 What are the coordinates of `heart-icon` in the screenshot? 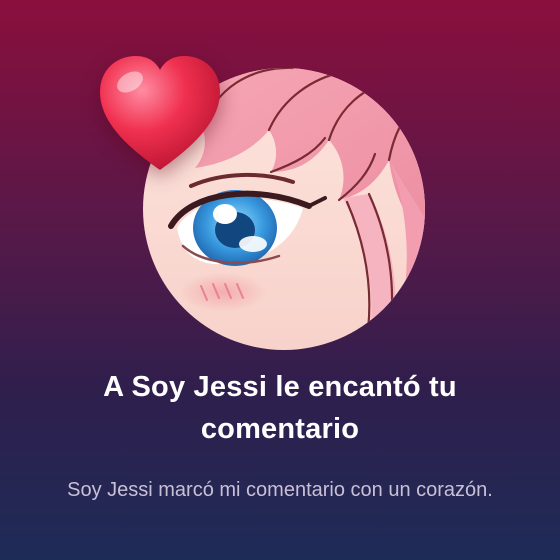 It's located at (160, 113).